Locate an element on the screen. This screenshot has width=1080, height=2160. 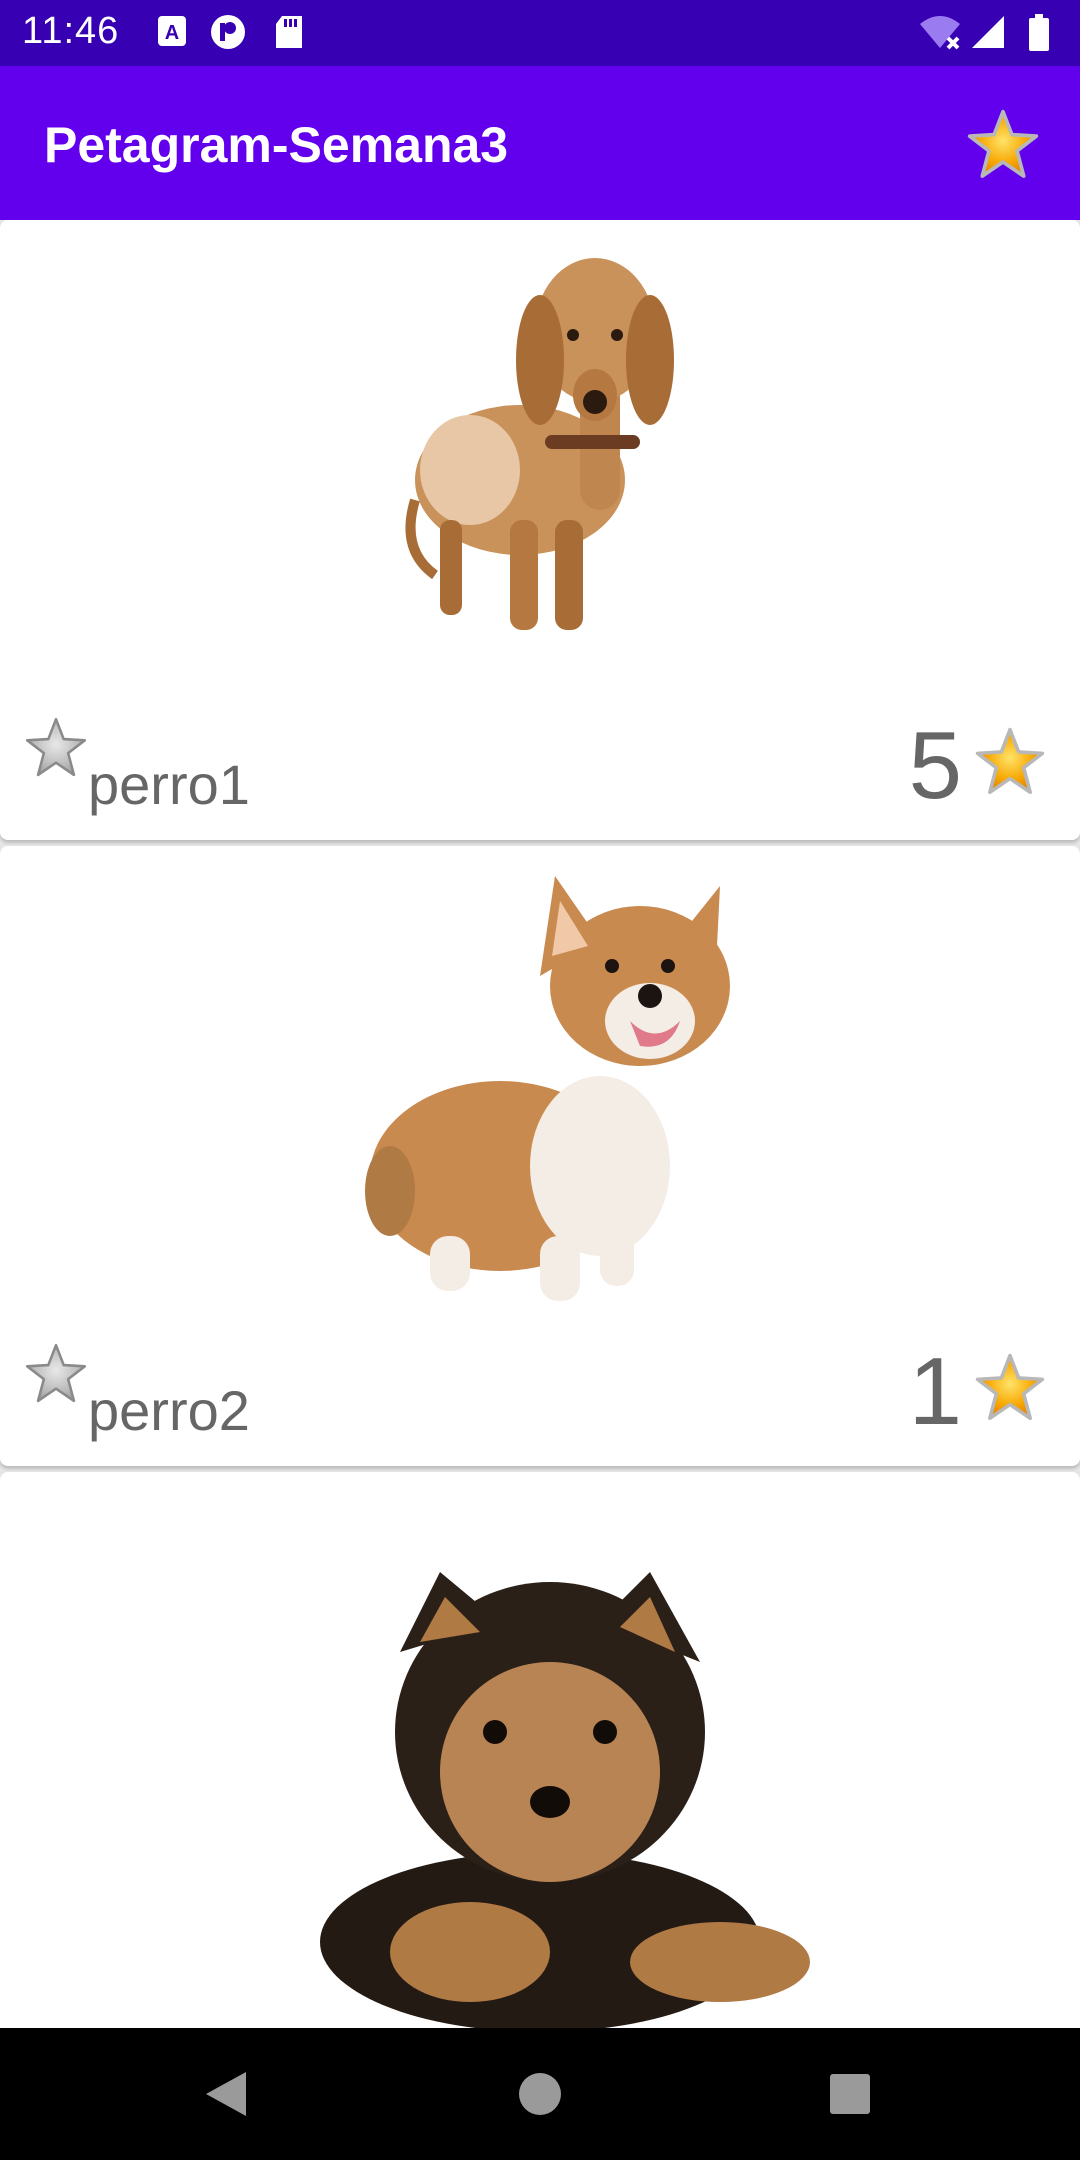
accessibility-a-icon: A is located at coordinates (172, 31).